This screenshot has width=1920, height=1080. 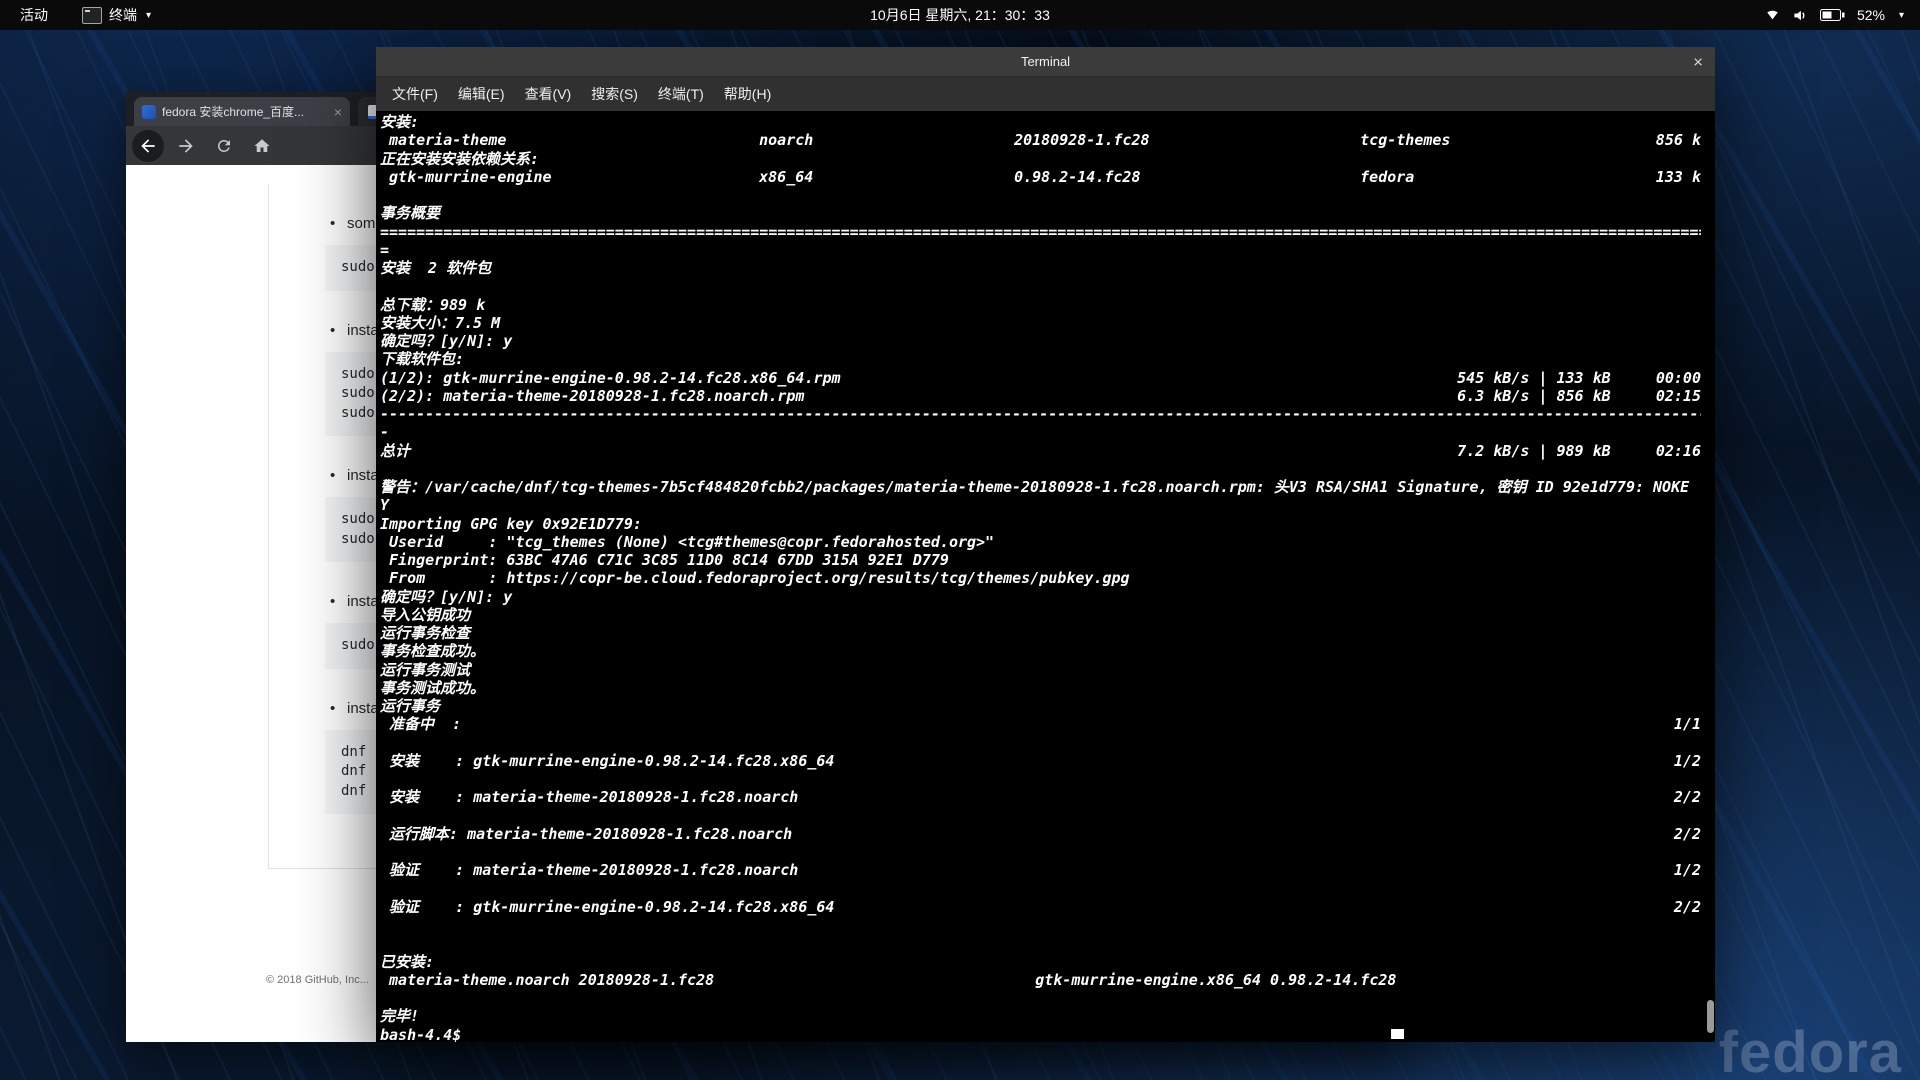 I want to click on terminal-line: 运行事务测试, so click(x=425, y=669).